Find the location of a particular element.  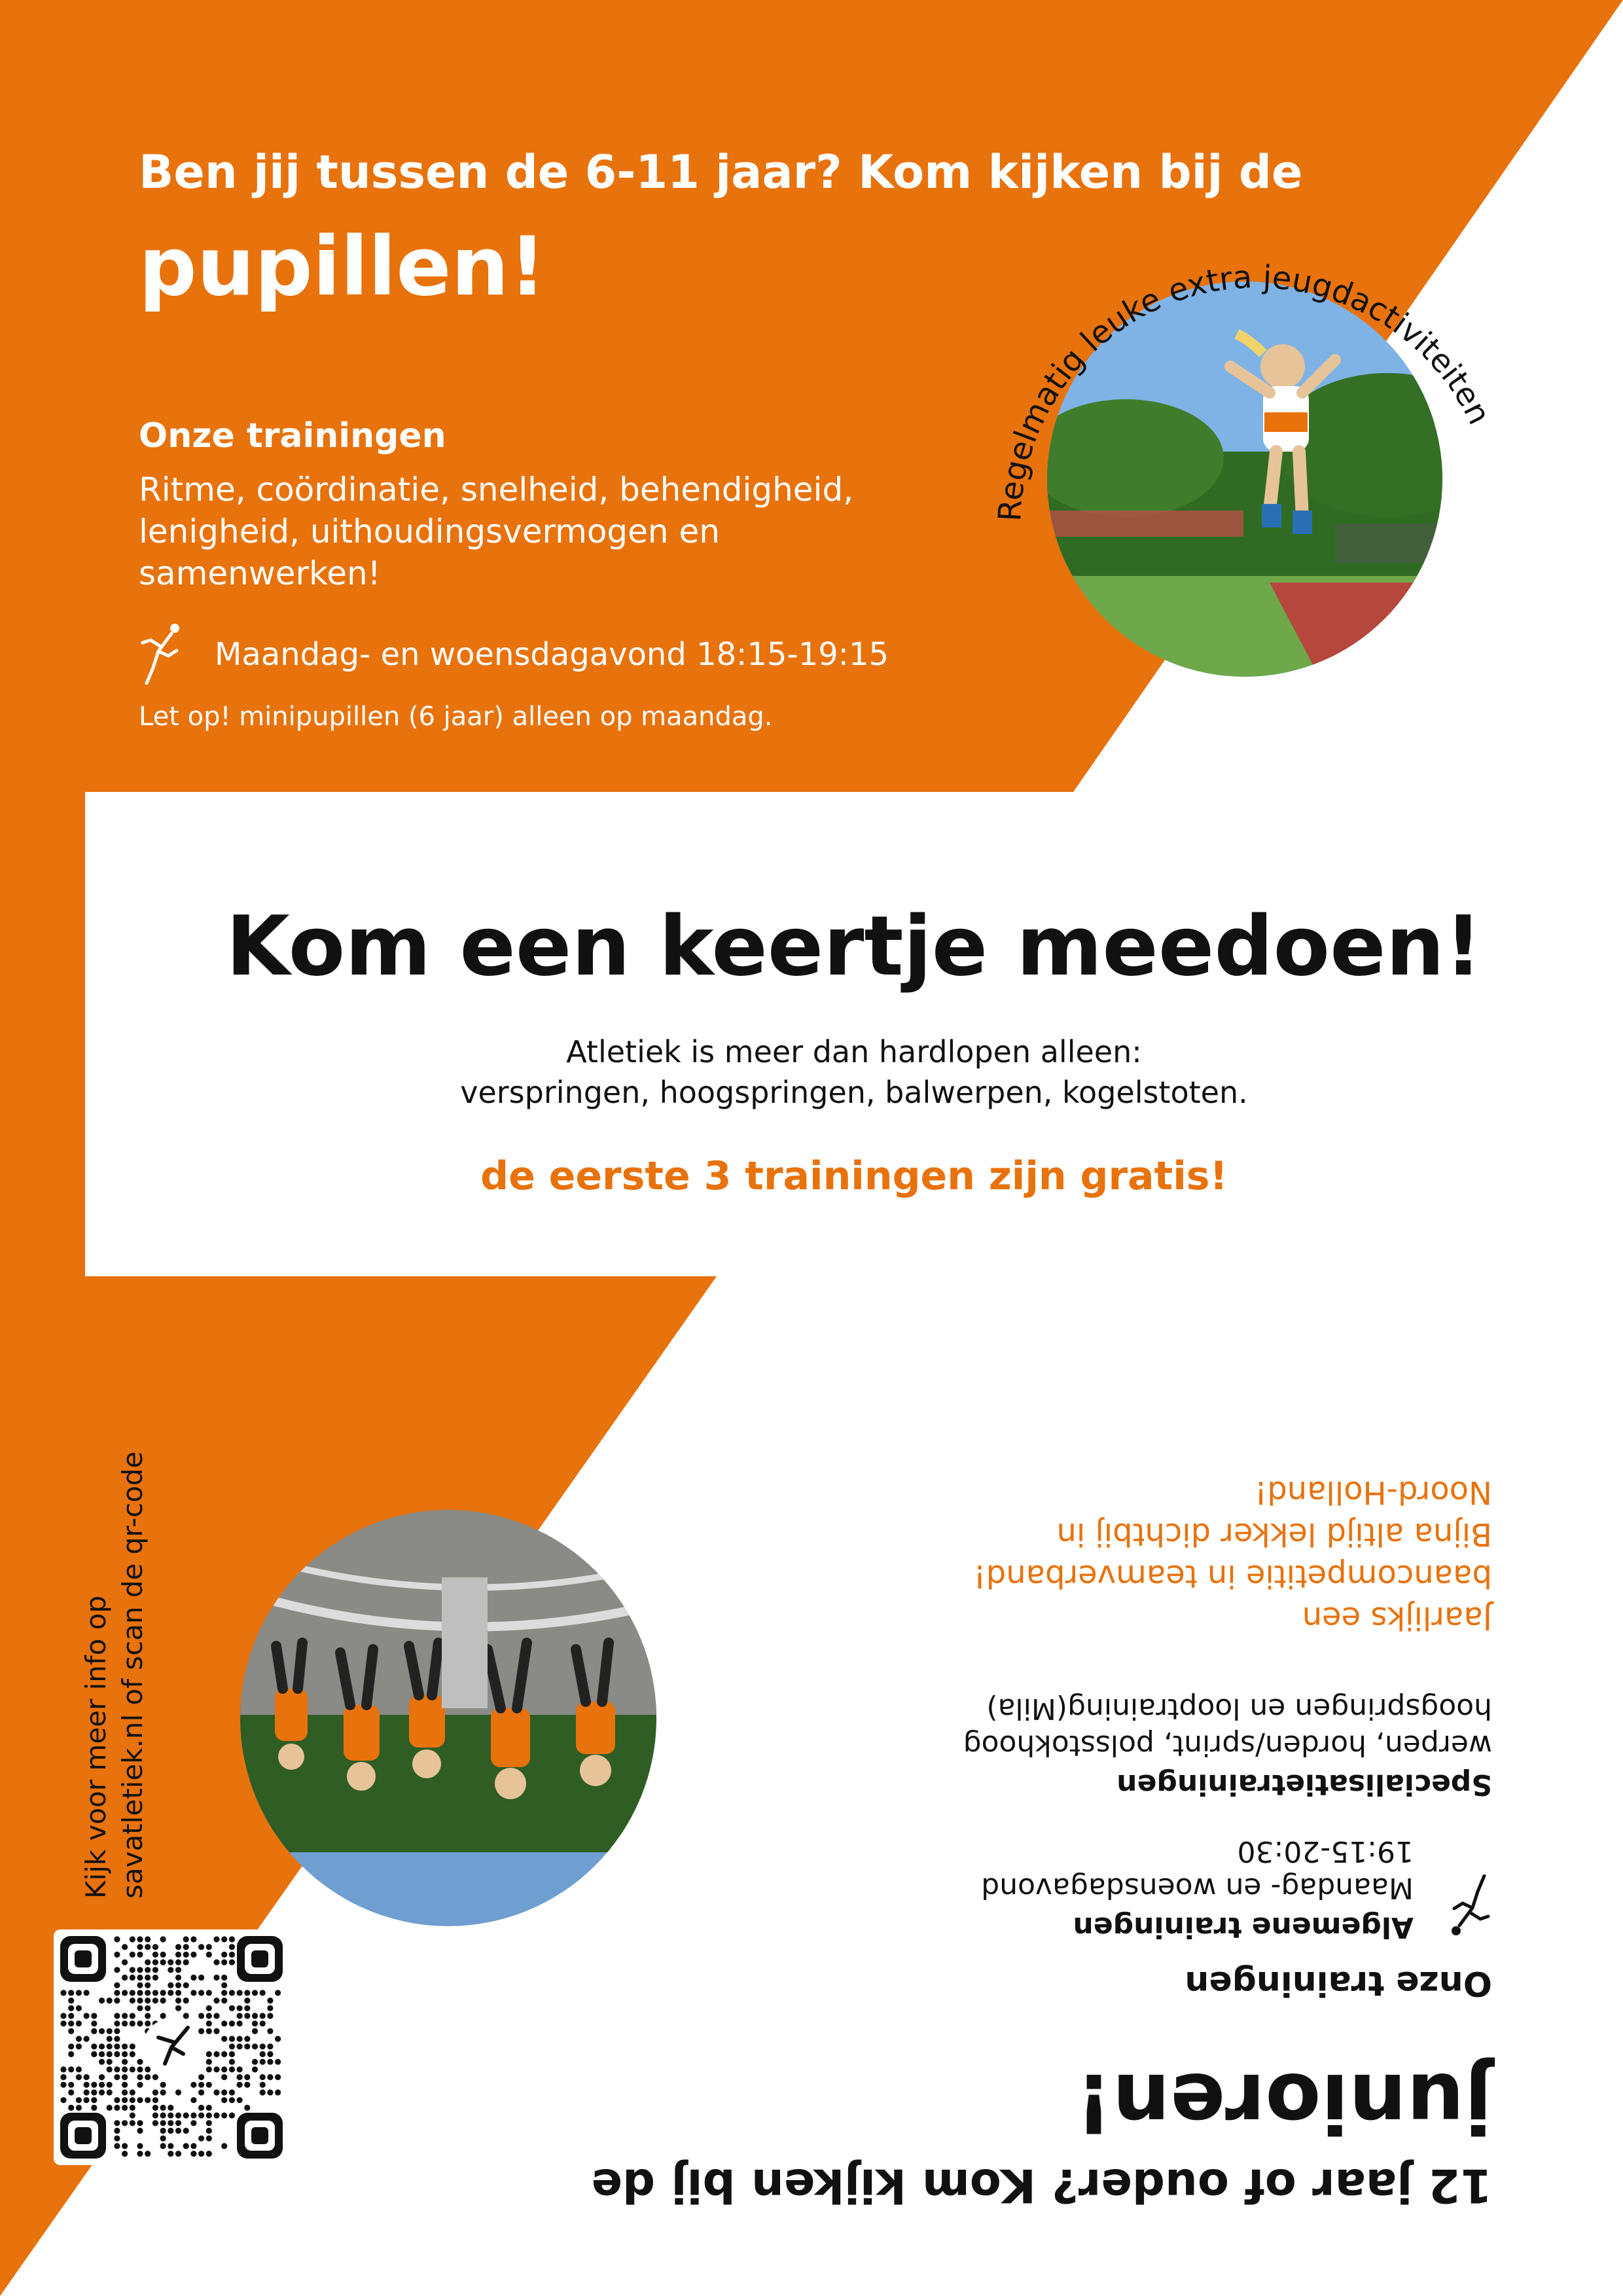

qr-code is located at coordinates (171, 2047).